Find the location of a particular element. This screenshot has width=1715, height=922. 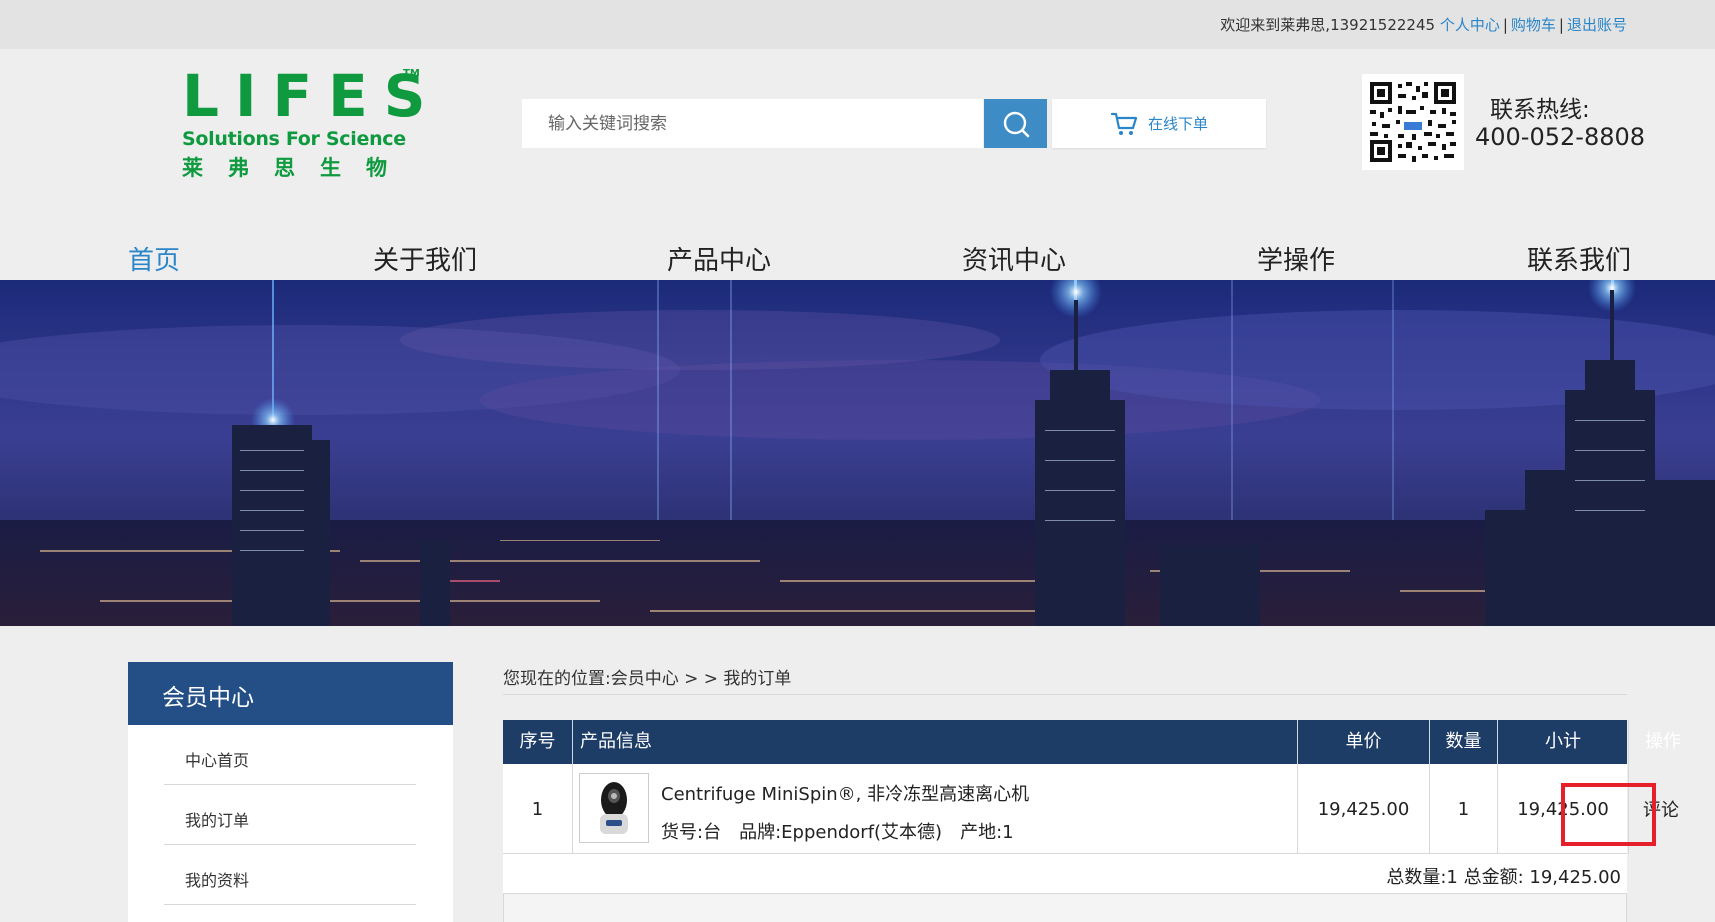

user-center-link: 个人中心 is located at coordinates (1470, 25).